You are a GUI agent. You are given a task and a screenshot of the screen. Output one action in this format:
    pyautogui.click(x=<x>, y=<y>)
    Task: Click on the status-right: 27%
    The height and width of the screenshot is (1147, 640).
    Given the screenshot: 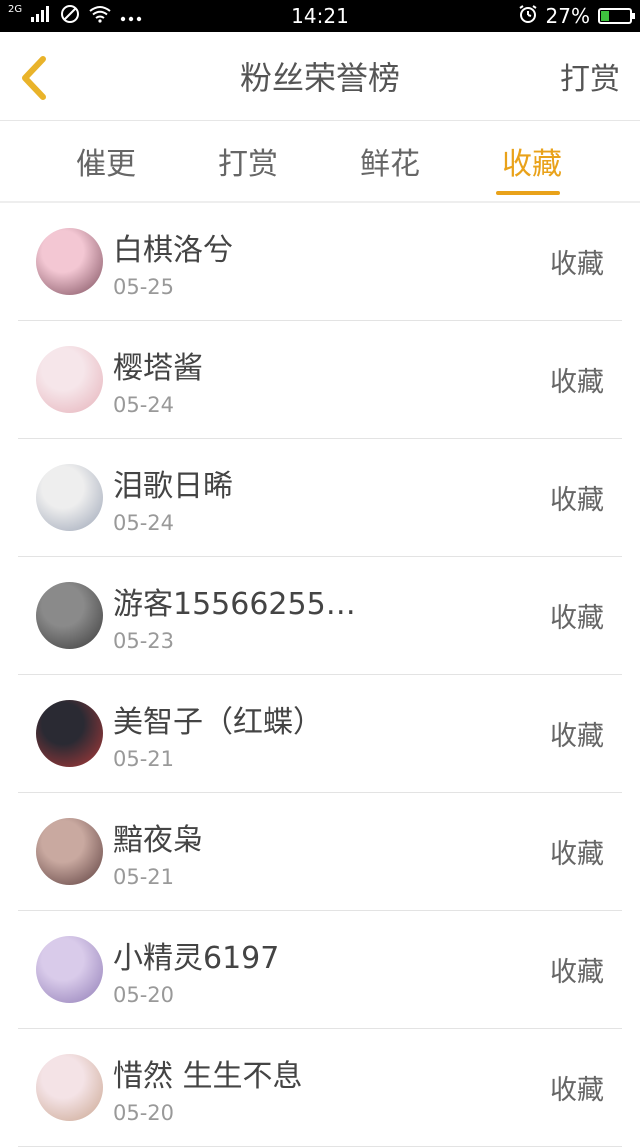 What is the action you would take?
    pyautogui.click(x=576, y=16)
    